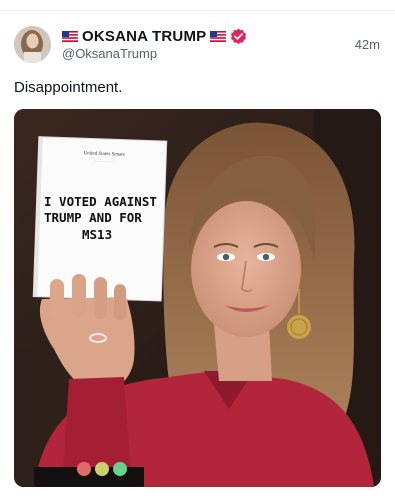 This screenshot has width=395, height=500. What do you see at coordinates (93, 217) in the screenshot?
I see `sign-line-2: TRUMP AND FOR` at bounding box center [93, 217].